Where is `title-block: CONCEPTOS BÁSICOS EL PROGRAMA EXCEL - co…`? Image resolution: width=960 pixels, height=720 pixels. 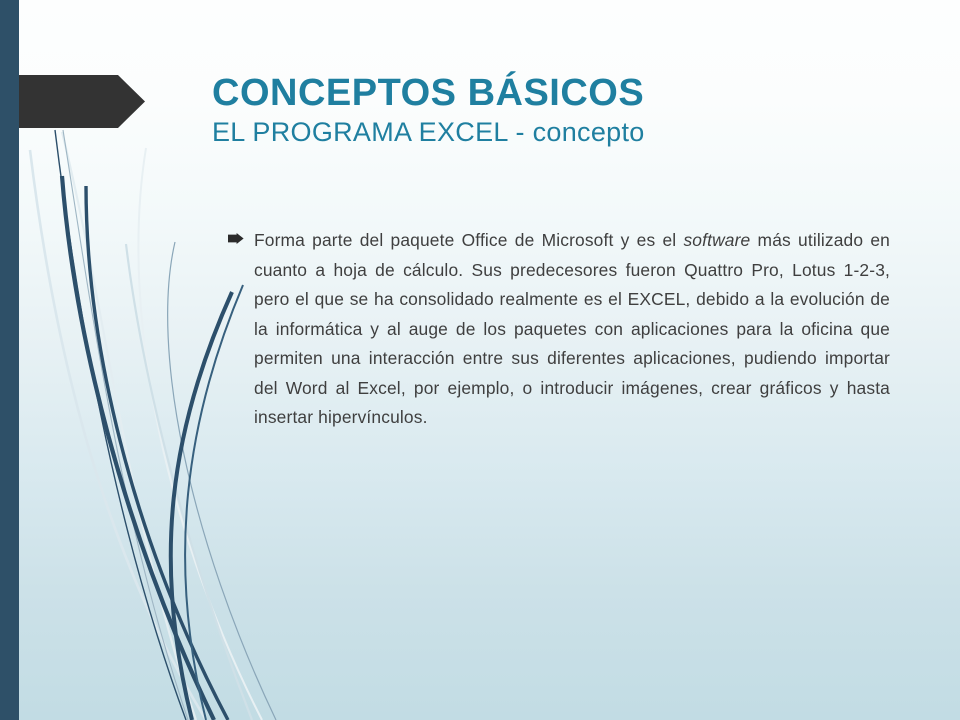
title-block: CONCEPTOS BÁSICOS EL PROGRAMA EXCEL - co… is located at coordinates (572, 110).